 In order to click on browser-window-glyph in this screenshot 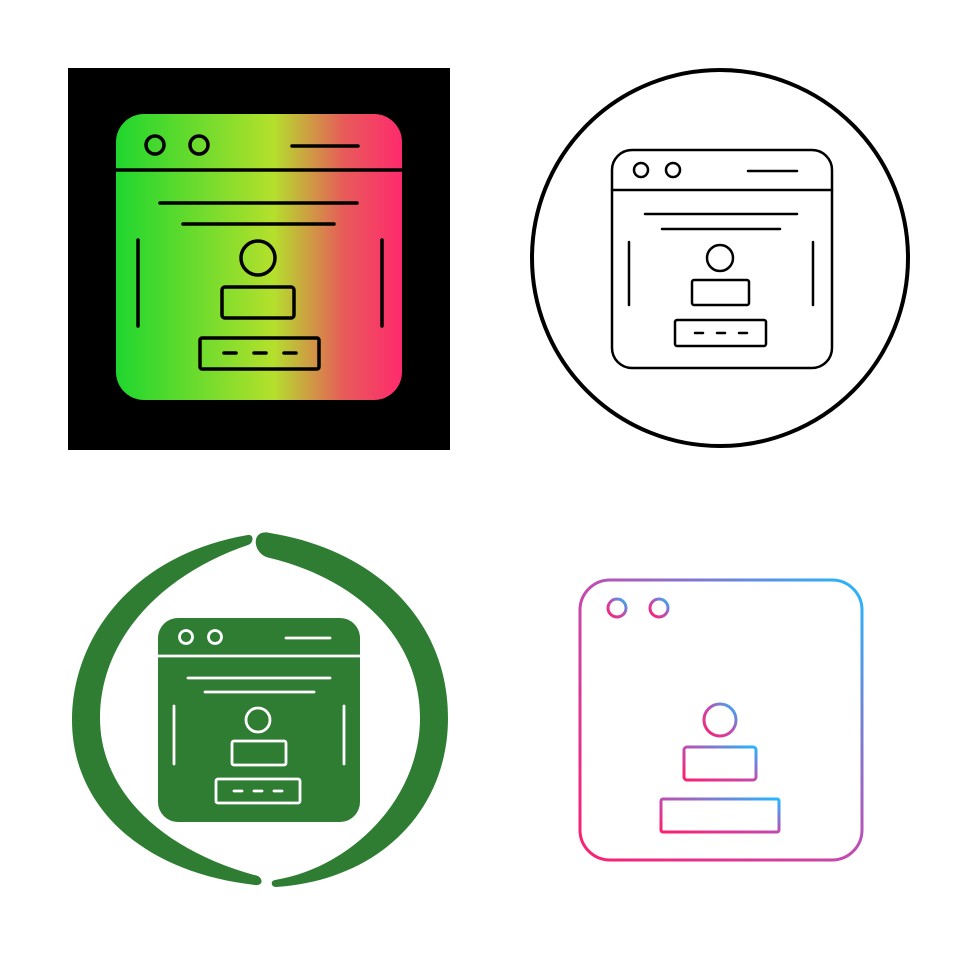, I will do `click(259, 257)`.